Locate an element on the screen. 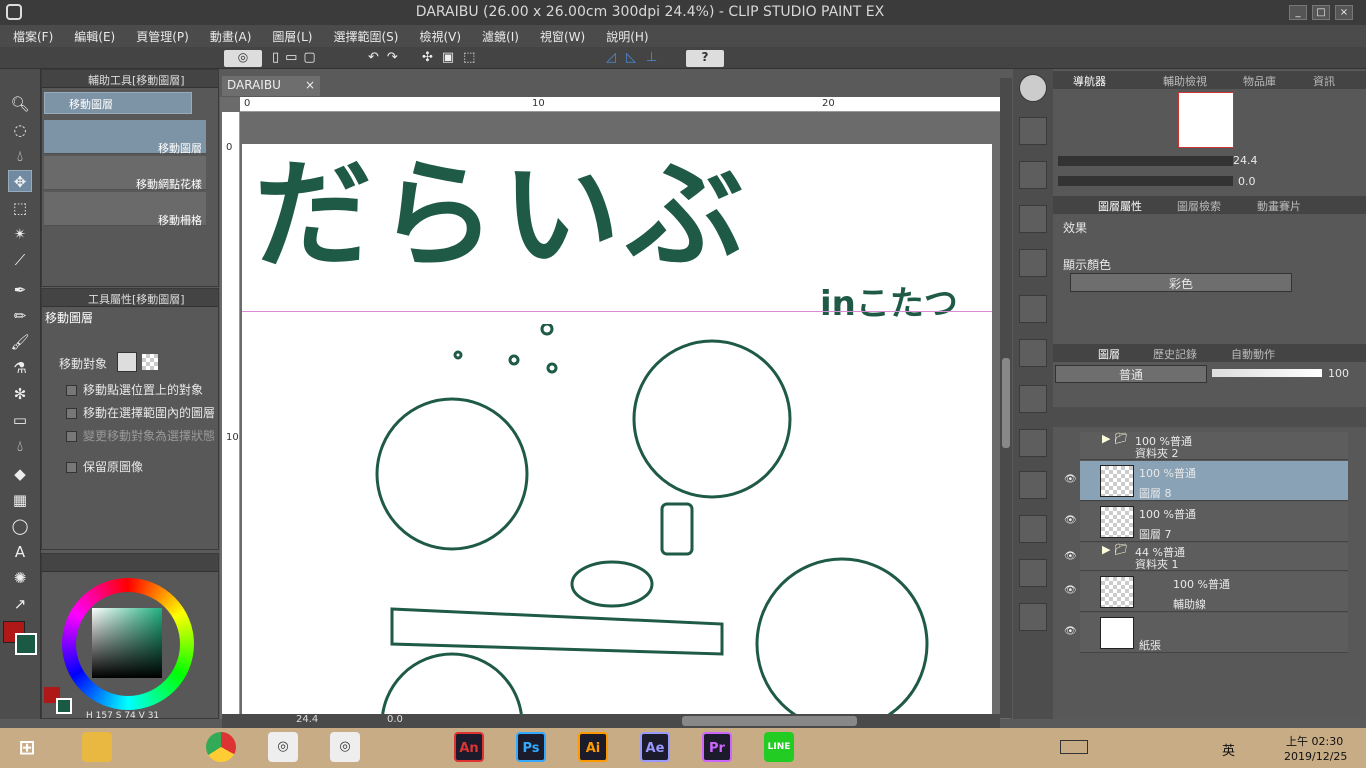 This screenshot has height=768, width=1366. tab-info: 資訊 is located at coordinates (1324, 81).